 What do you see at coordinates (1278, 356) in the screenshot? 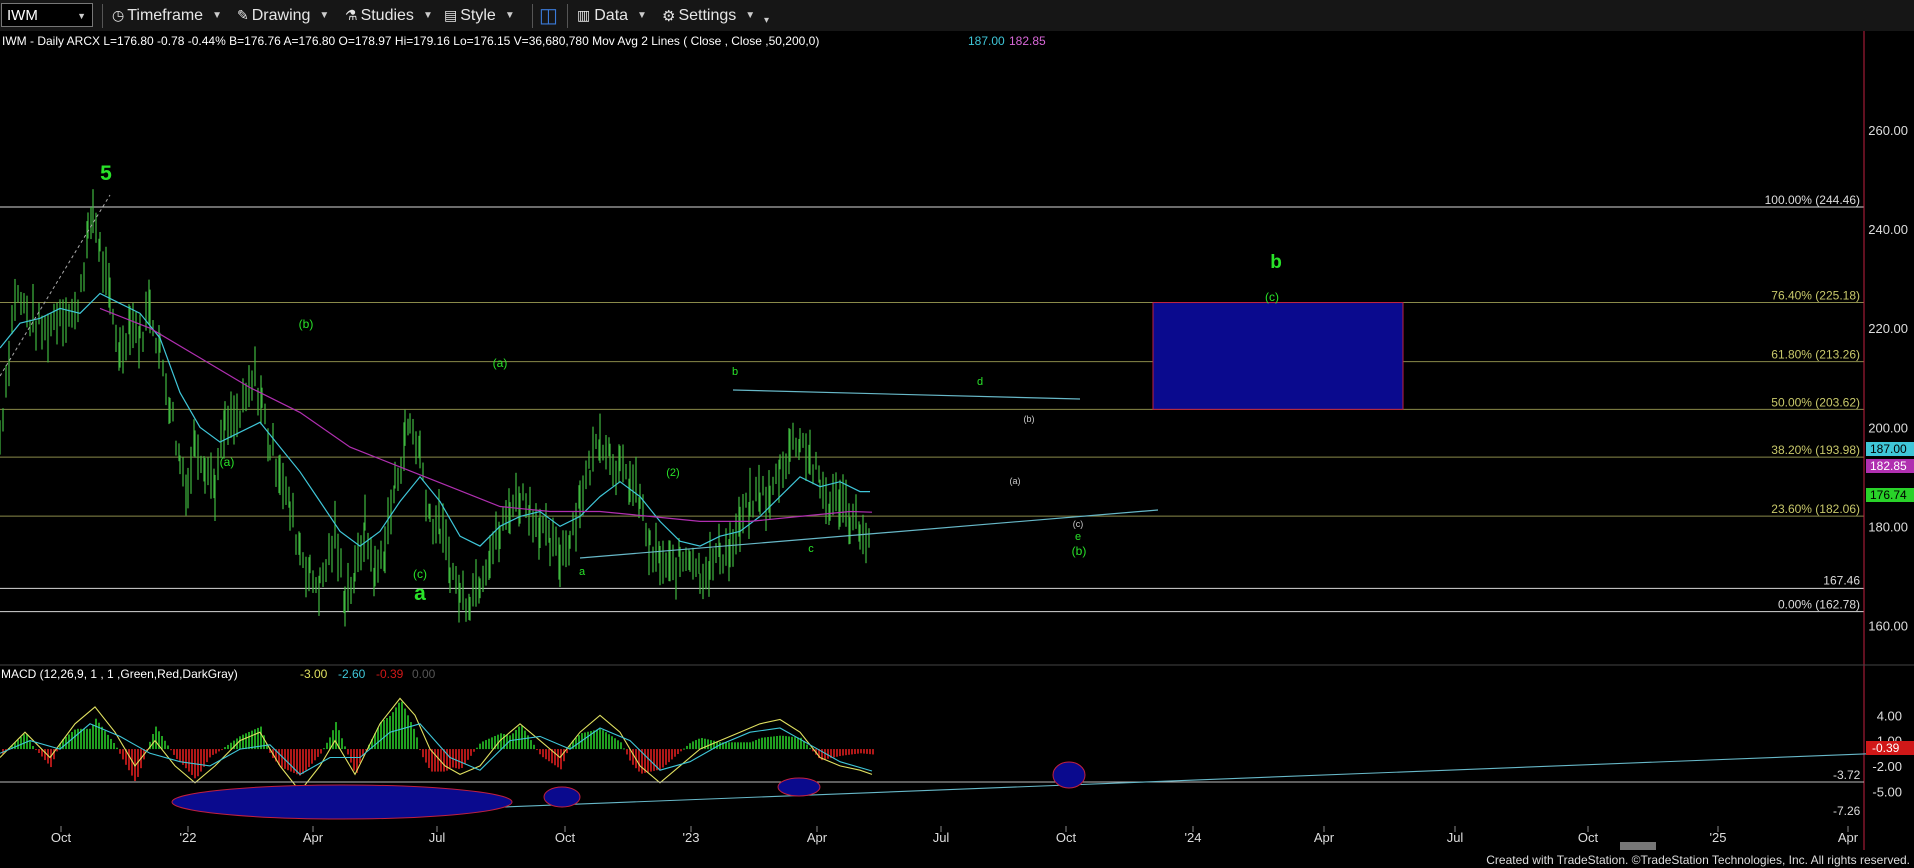
I see `target-box` at bounding box center [1278, 356].